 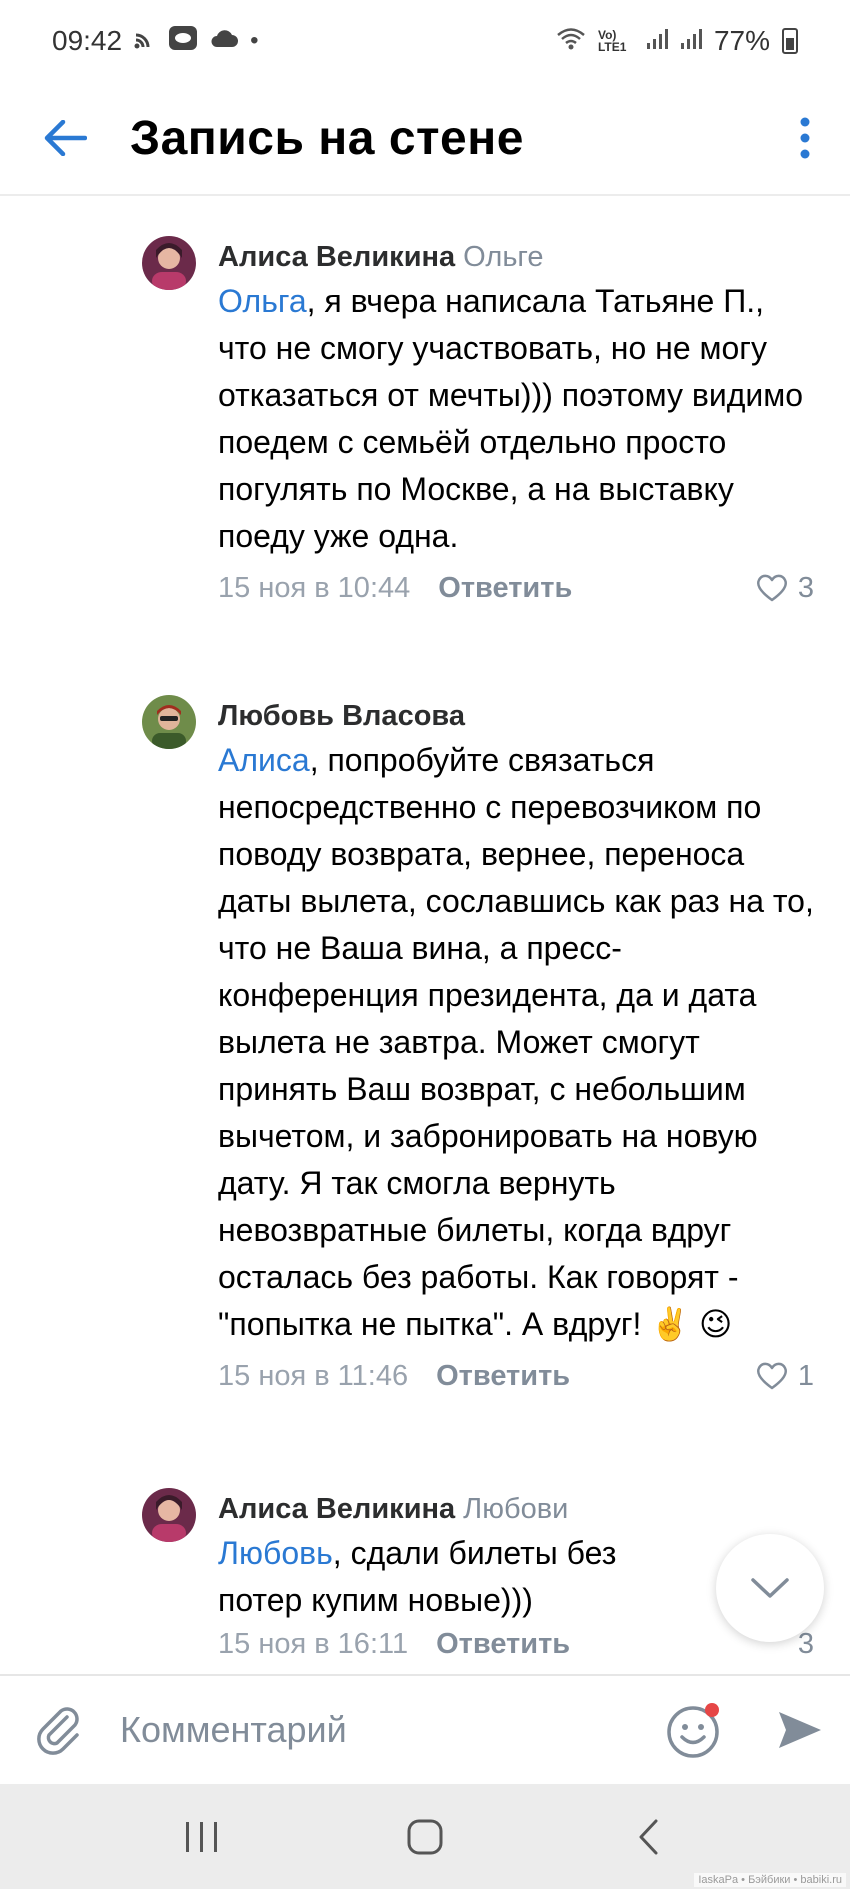 I want to click on comment-author: Любовь Власова, so click(x=341, y=716).